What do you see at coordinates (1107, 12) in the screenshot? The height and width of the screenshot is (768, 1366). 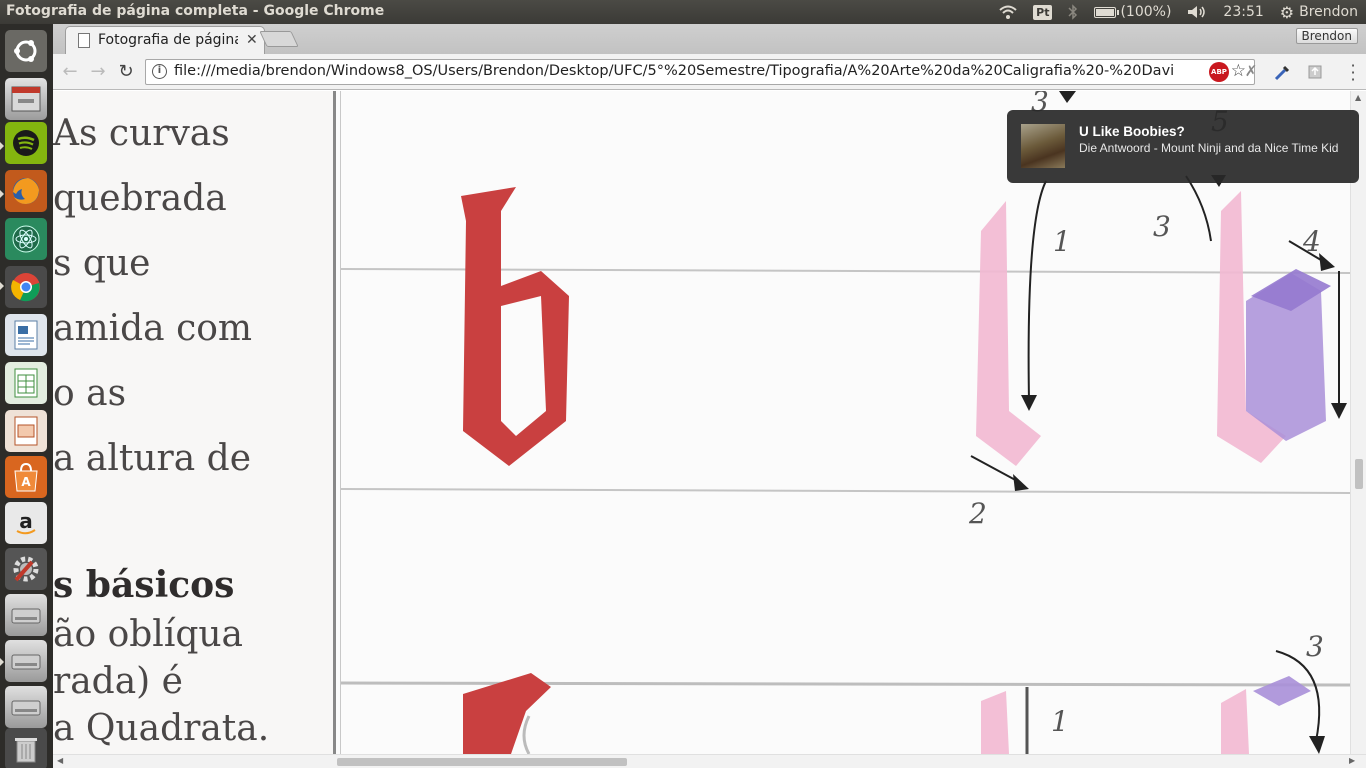 I see `battery-icon` at bounding box center [1107, 12].